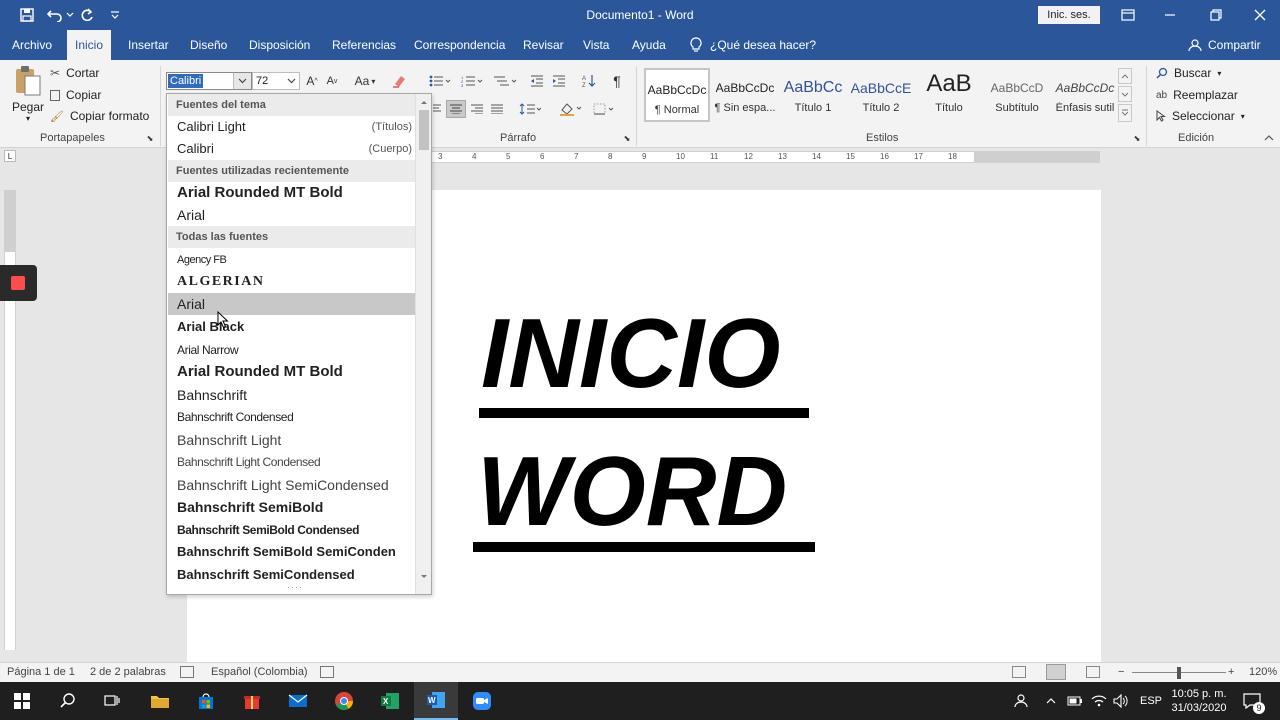 This screenshot has width=1280, height=720. What do you see at coordinates (1197, 95) in the screenshot?
I see `replace-button: ab Reemplazar` at bounding box center [1197, 95].